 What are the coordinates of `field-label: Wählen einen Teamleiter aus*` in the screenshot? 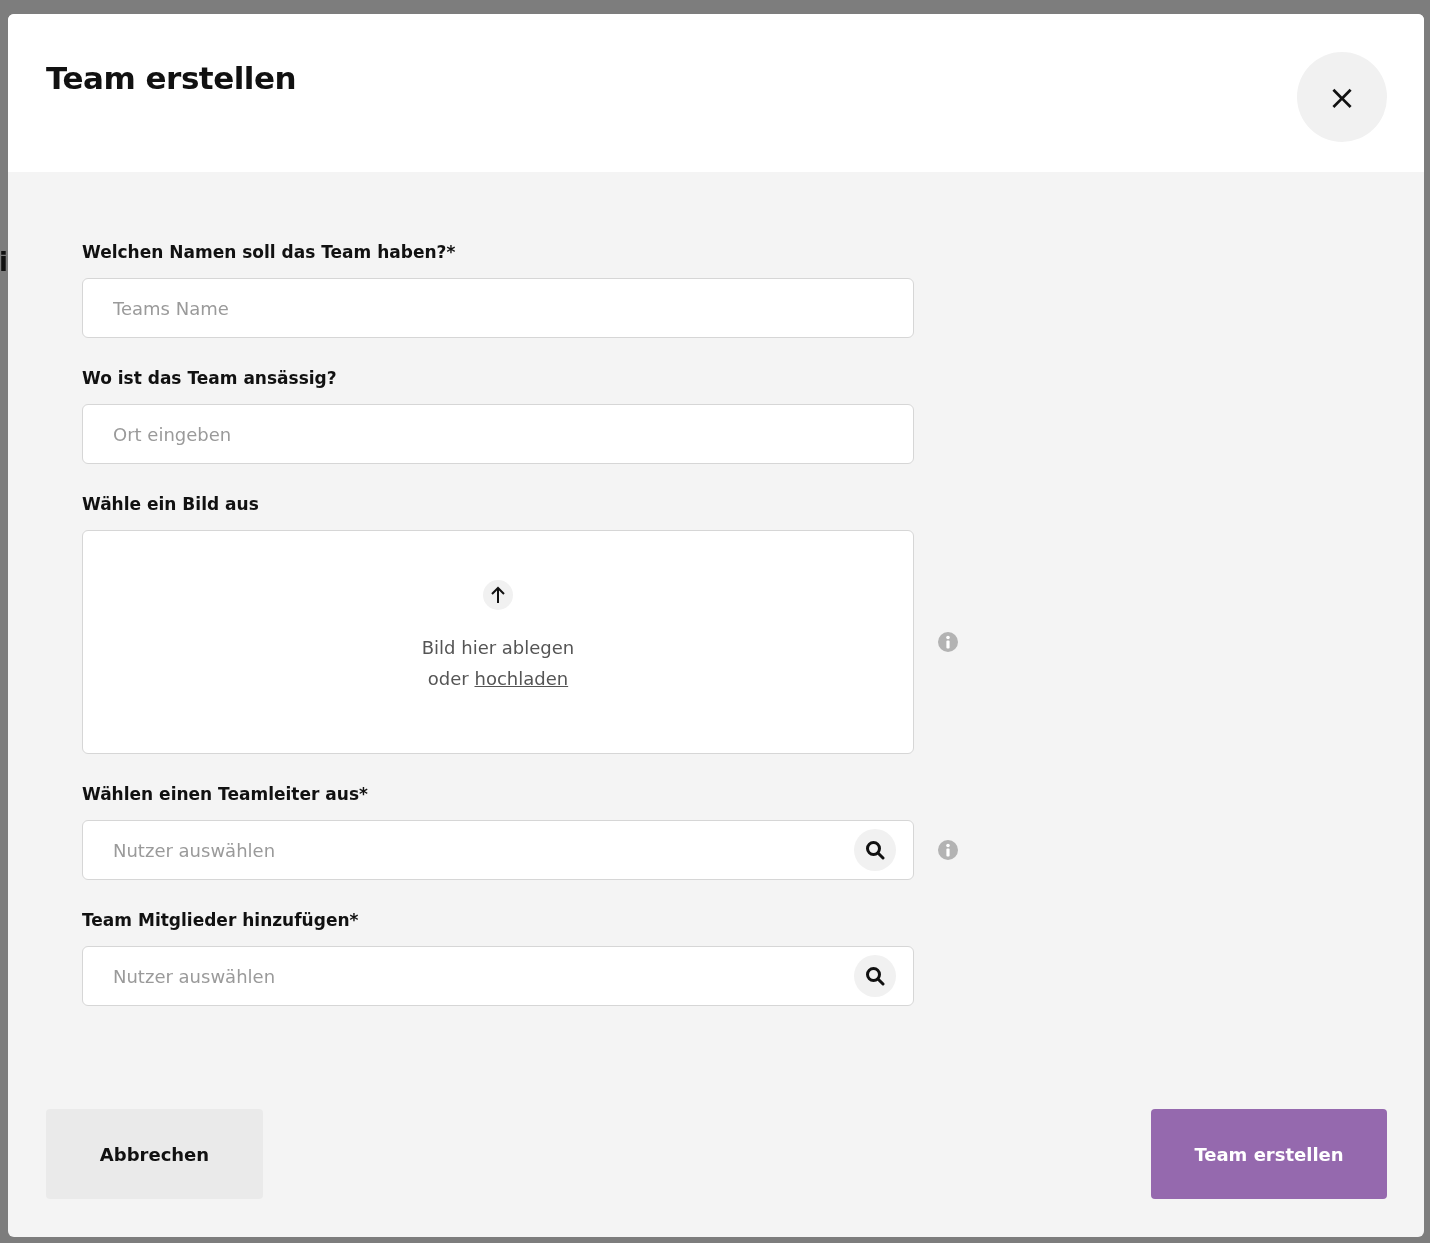 It's located at (225, 794).